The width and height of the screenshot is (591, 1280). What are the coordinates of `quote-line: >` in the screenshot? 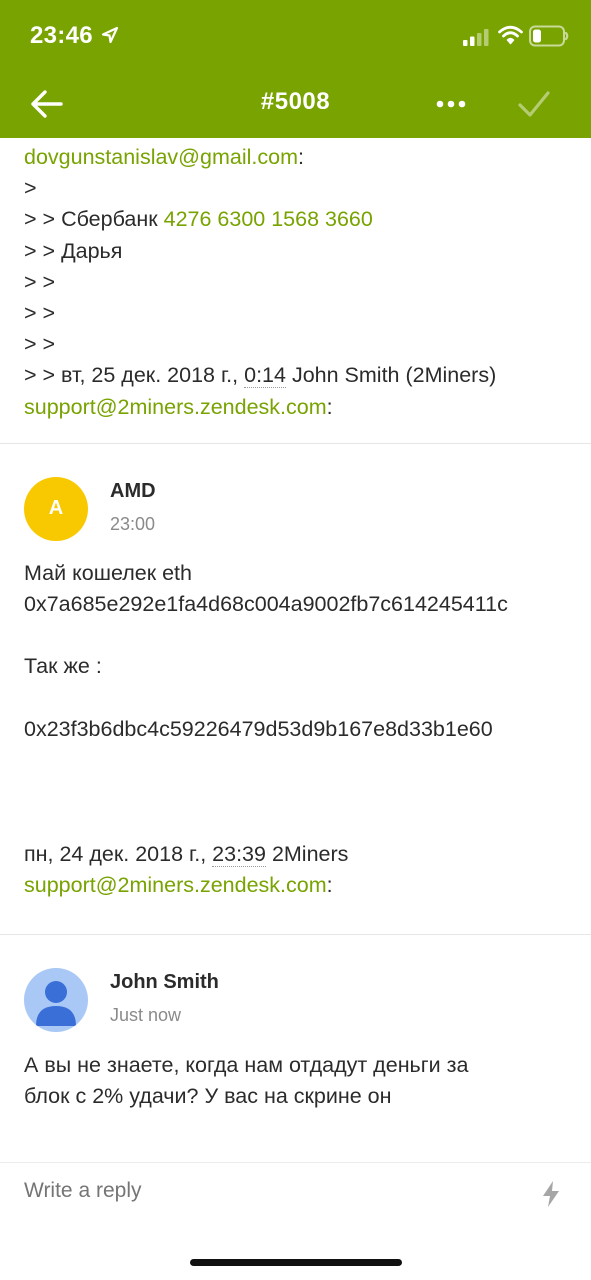 It's located at (30, 188).